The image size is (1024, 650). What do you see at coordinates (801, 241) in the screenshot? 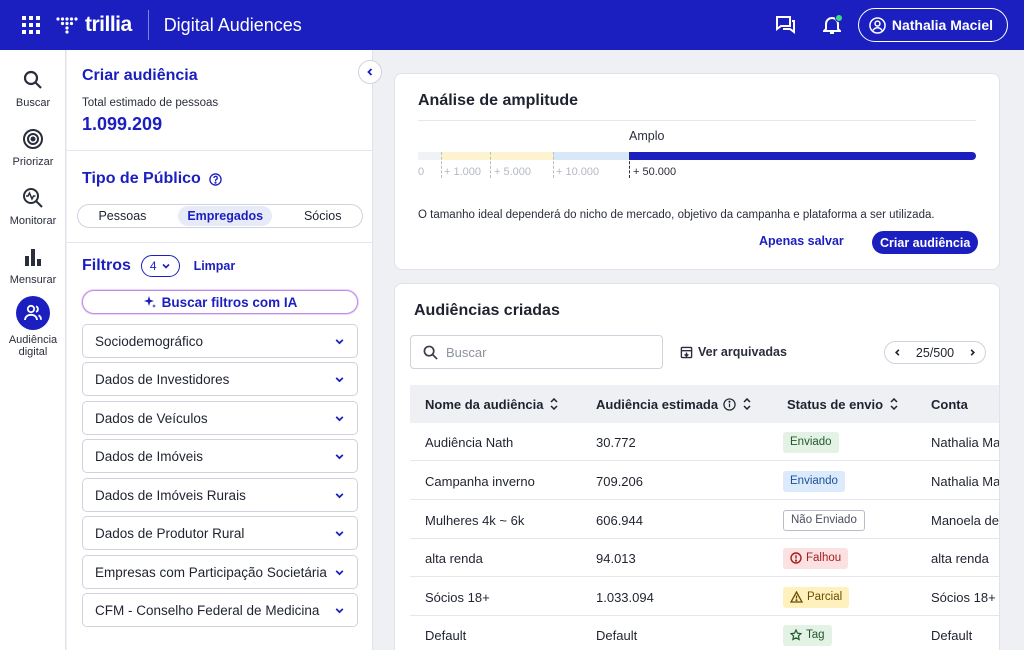
I see `save-only-button: Apenas salvar` at bounding box center [801, 241].